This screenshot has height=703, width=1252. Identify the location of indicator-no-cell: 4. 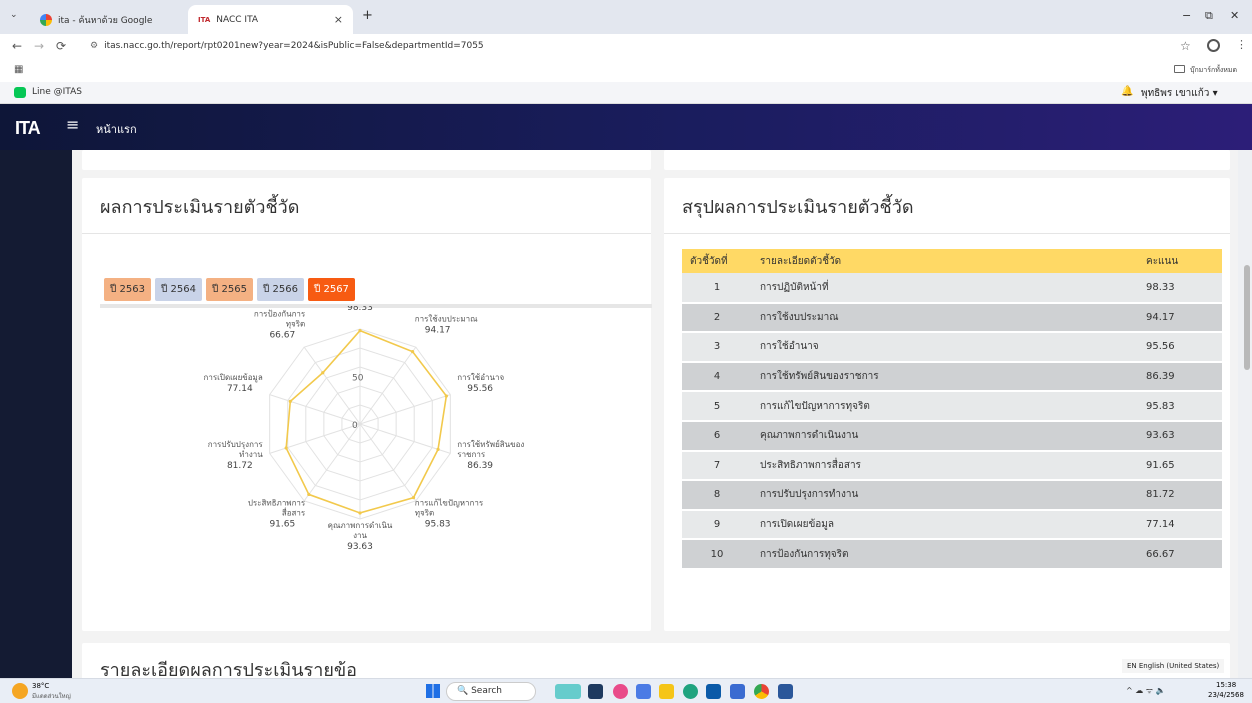
(717, 377).